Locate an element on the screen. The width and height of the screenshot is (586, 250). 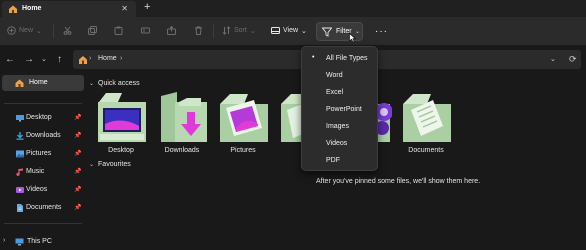
filter-option-powerpoint: PowerPoint is located at coordinates (340, 109).